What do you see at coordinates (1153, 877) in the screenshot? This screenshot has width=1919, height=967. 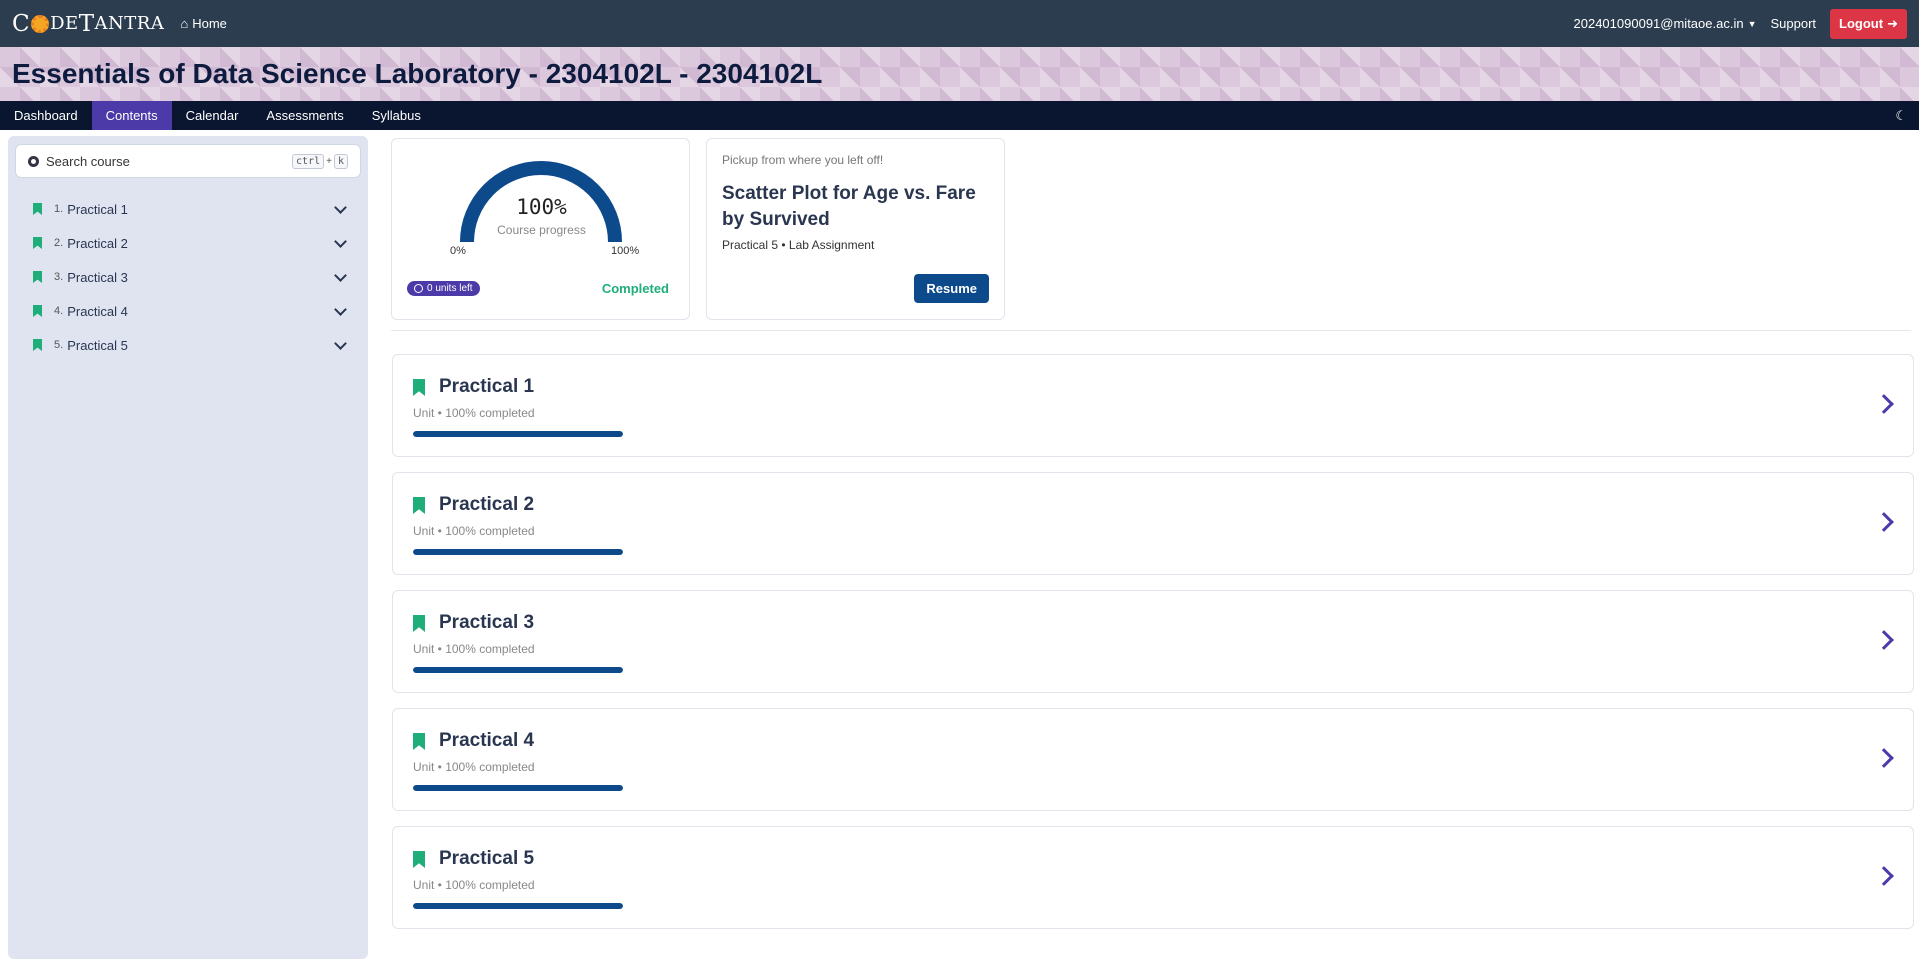 I see `unit-card-practical-5: Practical 5 Unit • 100% completed` at bounding box center [1153, 877].